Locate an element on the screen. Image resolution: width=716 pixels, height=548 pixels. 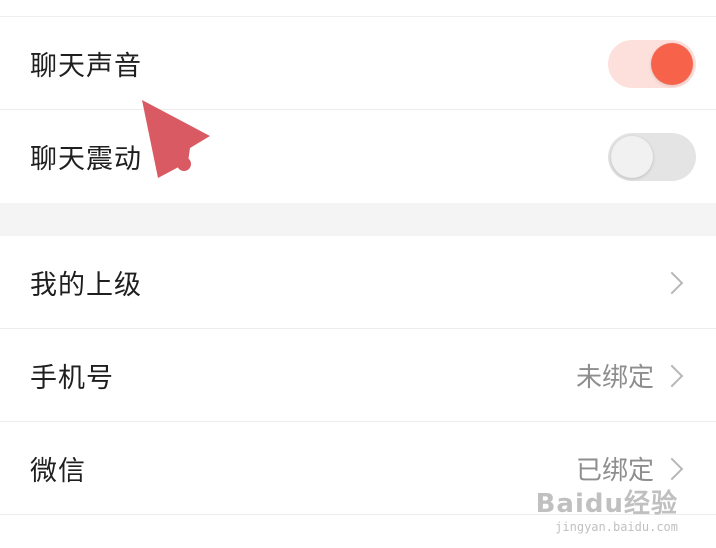
watermark: Baidu经验 jingyan.baidu.com is located at coordinates (607, 508).